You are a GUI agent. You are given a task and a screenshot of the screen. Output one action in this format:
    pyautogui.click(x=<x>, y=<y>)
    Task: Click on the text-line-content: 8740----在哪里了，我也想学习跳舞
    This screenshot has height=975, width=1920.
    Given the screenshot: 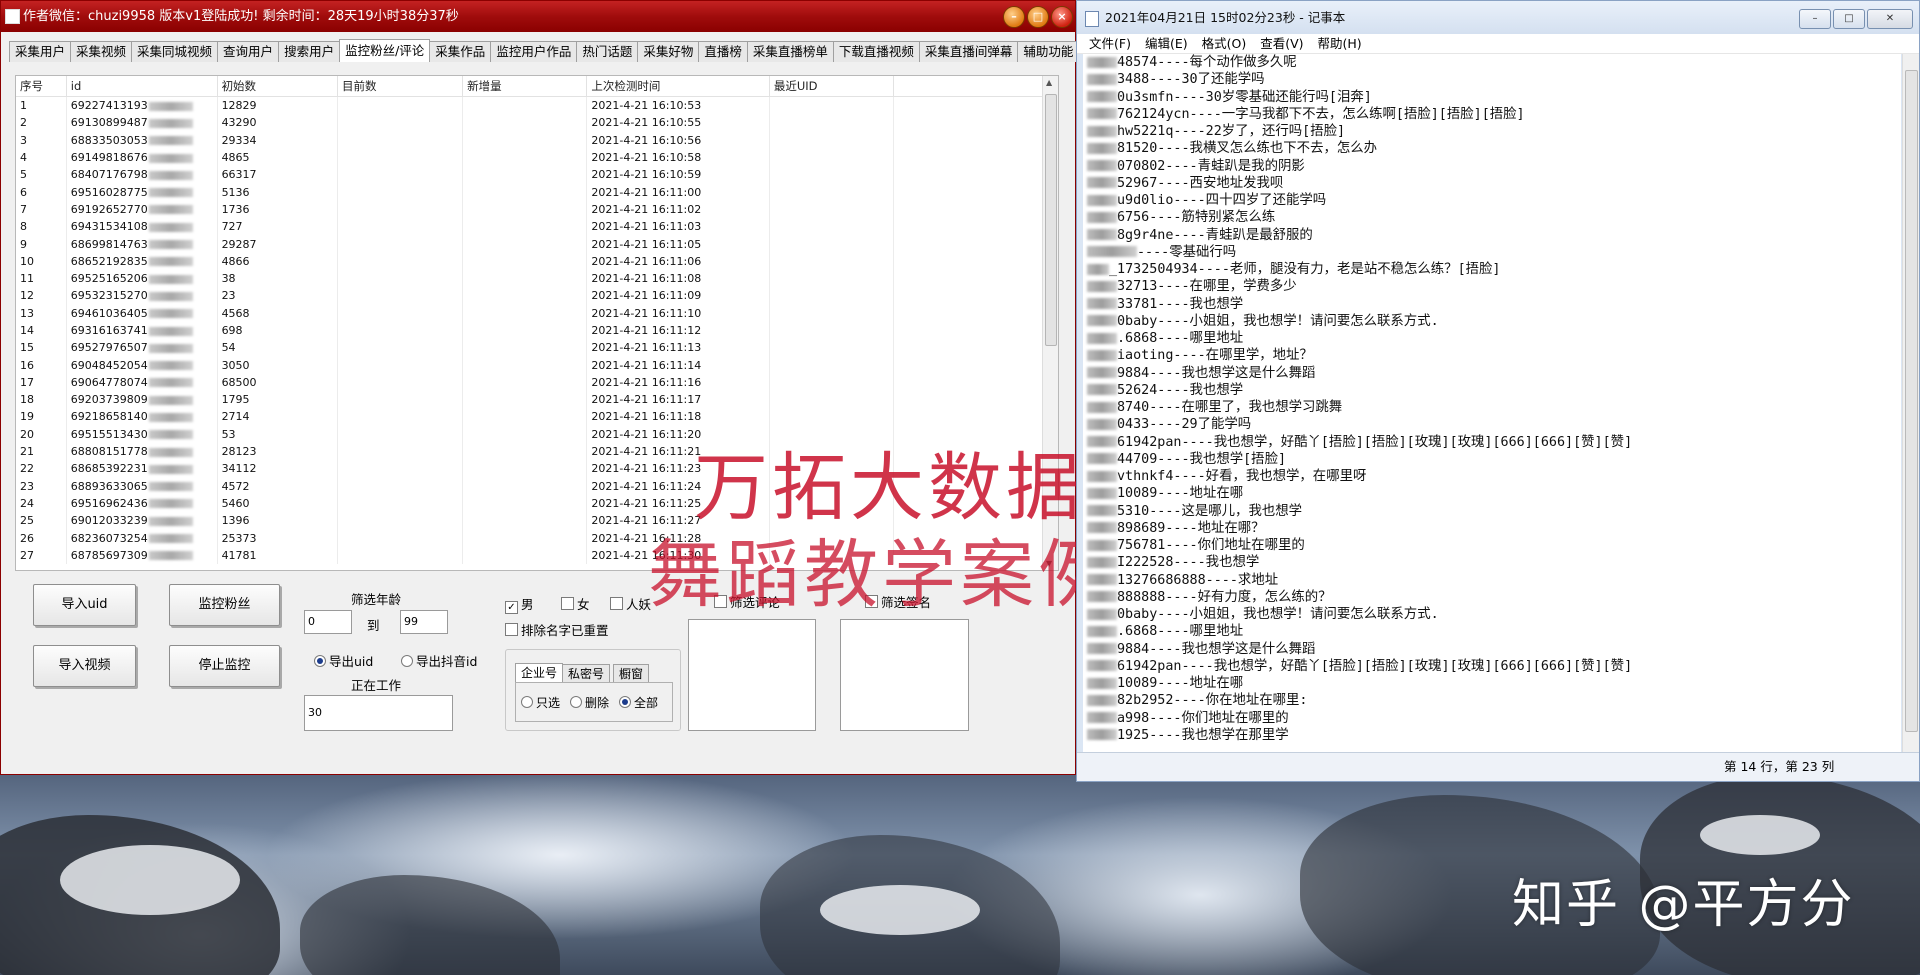 What is the action you would take?
    pyautogui.click(x=1230, y=407)
    